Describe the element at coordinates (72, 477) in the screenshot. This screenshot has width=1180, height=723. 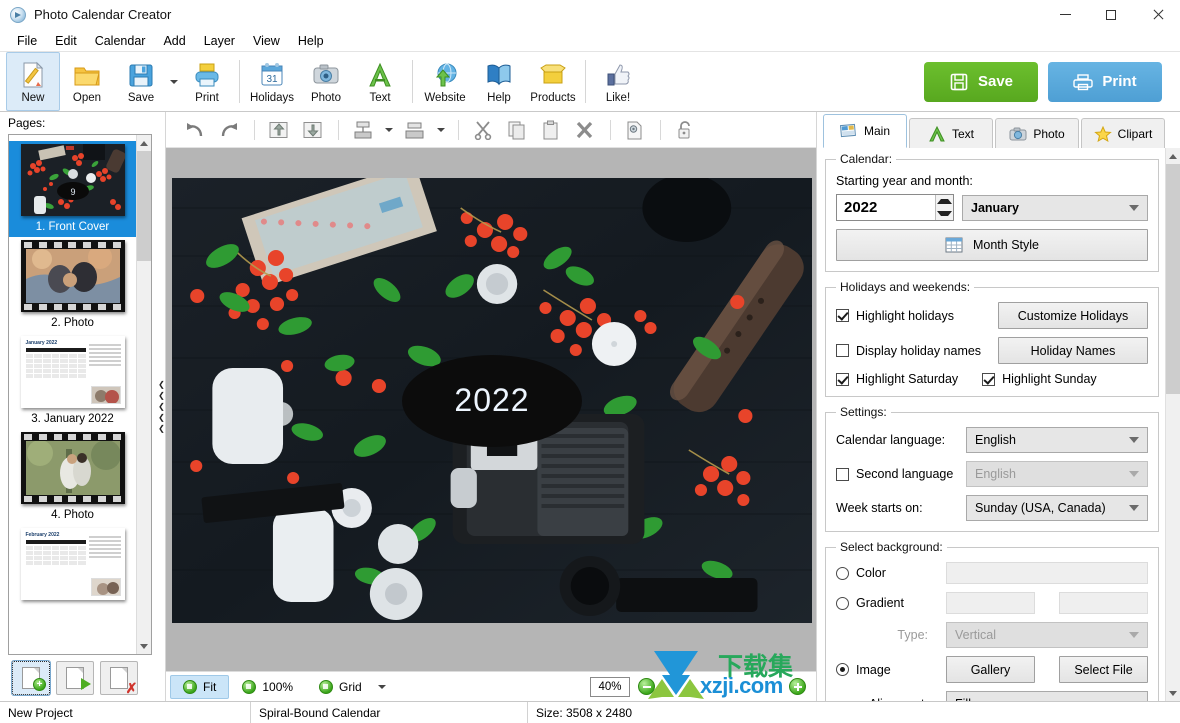
I see `page-thumbnail-4: 4. Photo` at that location.